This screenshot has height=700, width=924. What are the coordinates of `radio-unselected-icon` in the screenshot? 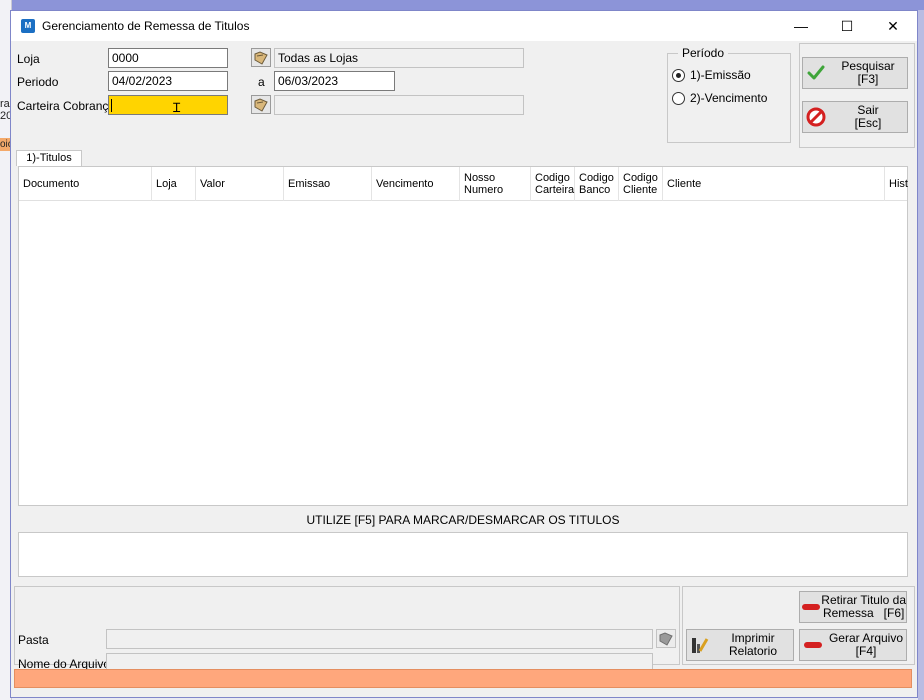 It's located at (678, 98).